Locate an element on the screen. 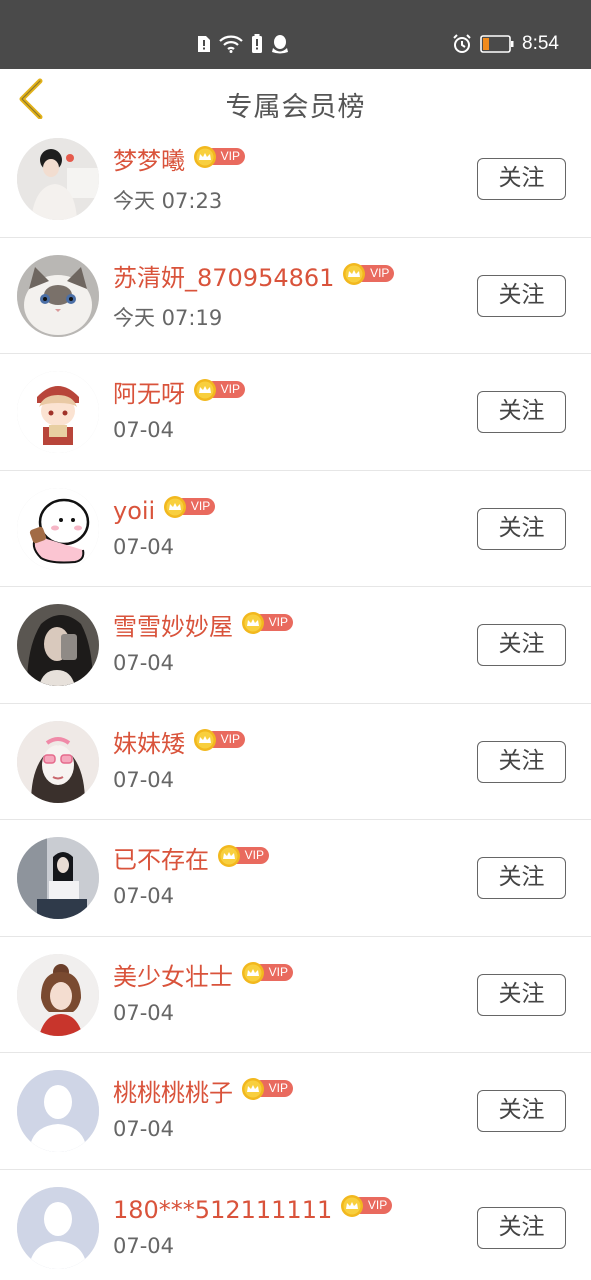 The width and height of the screenshot is (591, 1280). name-line: 妹妹矮 VIP is located at coordinates (180, 744).